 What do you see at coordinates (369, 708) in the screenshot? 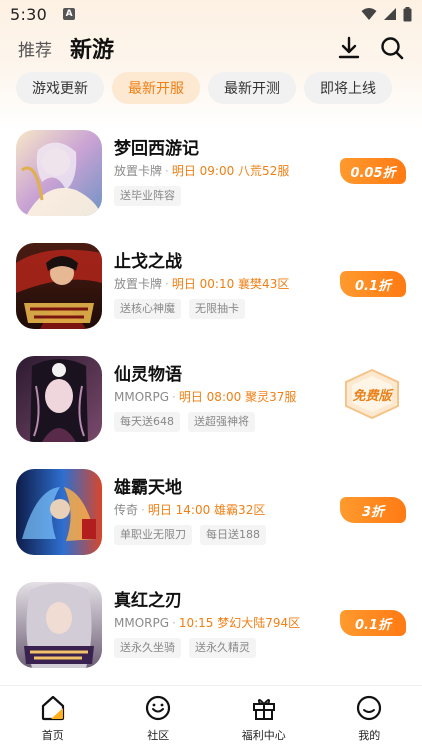
I see `profile-icon` at bounding box center [369, 708].